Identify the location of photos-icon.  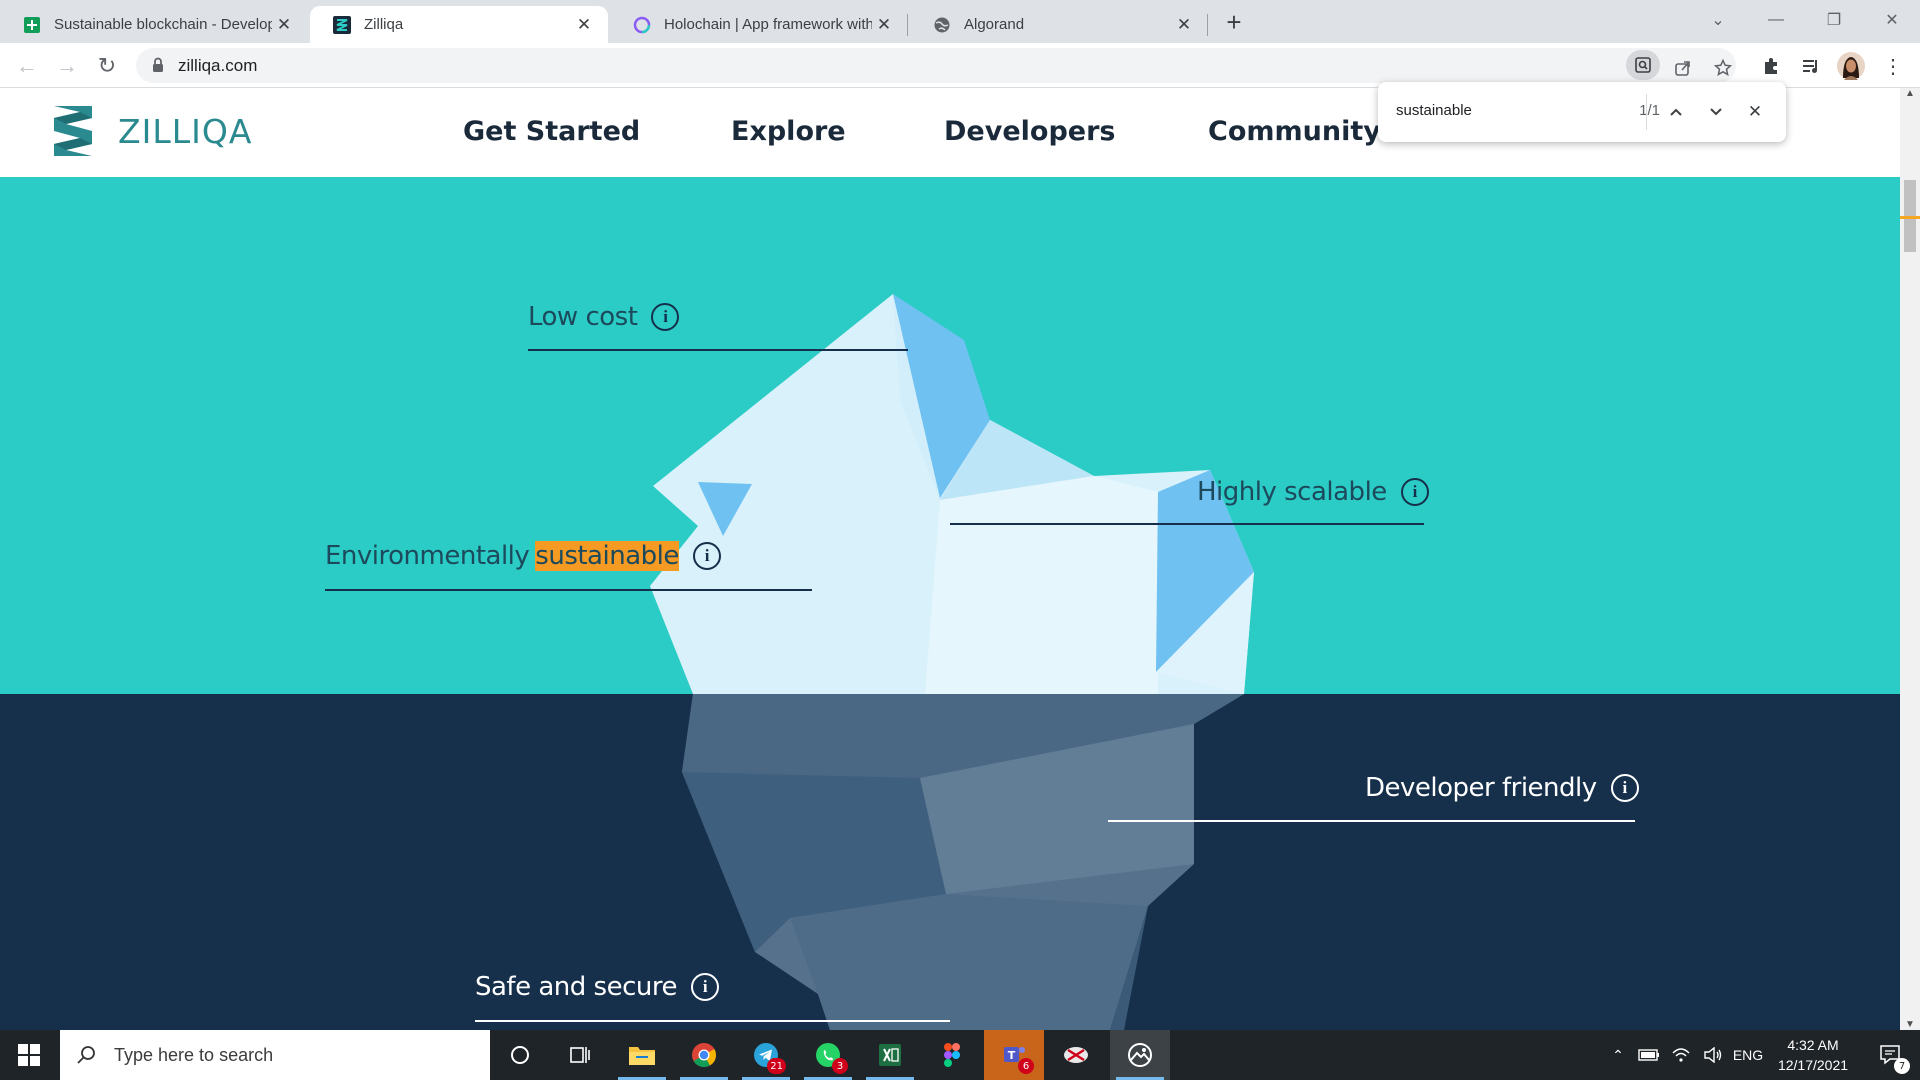
(1140, 1055).